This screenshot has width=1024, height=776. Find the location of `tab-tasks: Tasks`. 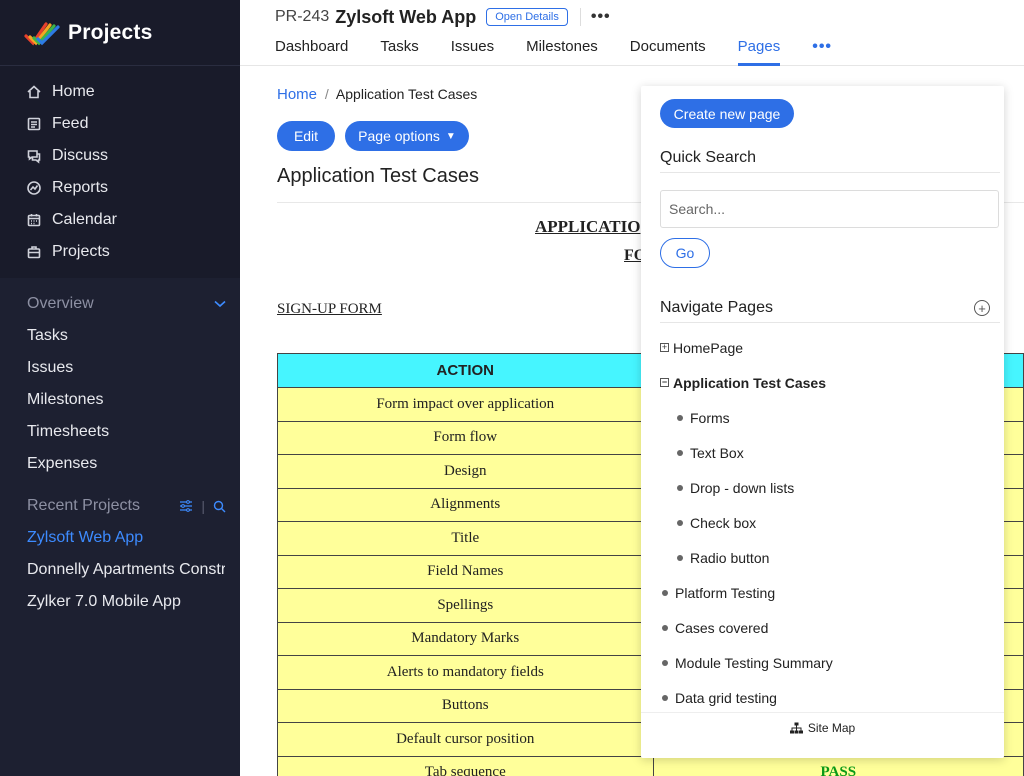

tab-tasks: Tasks is located at coordinates (399, 52).